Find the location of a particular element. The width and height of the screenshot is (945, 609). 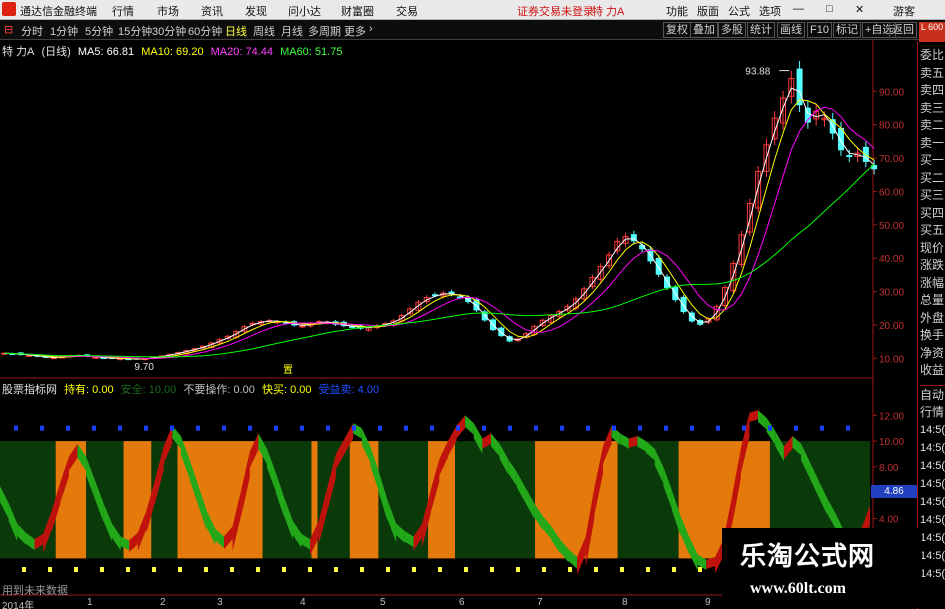

period-5min: 5分钟 is located at coordinates (99, 31).